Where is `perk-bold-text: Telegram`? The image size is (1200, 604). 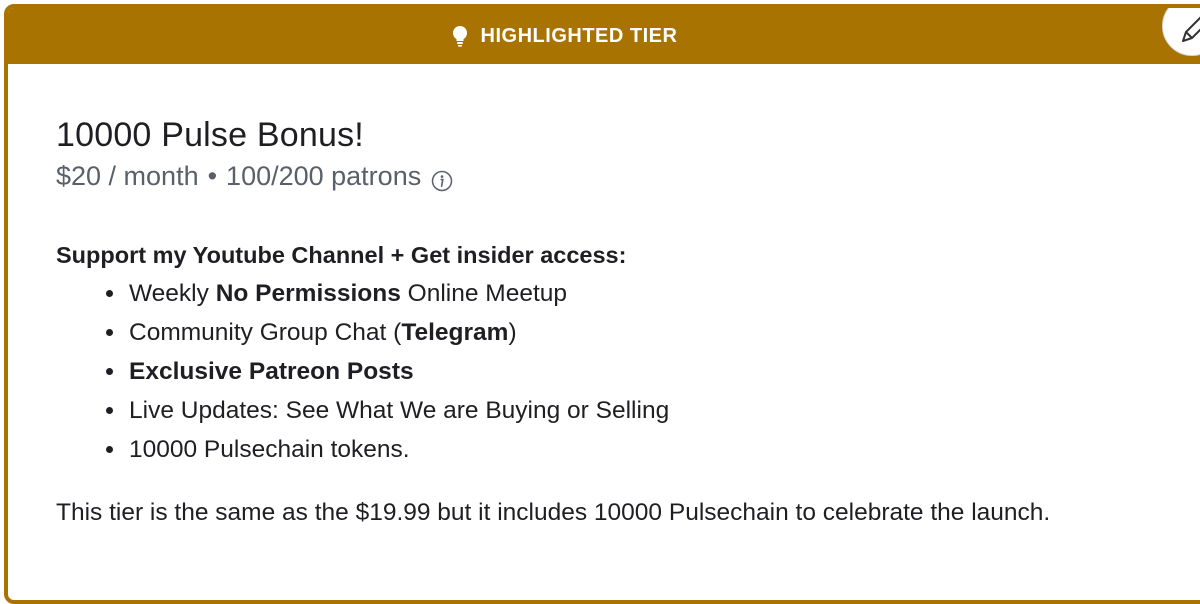
perk-bold-text: Telegram is located at coordinates (455, 332).